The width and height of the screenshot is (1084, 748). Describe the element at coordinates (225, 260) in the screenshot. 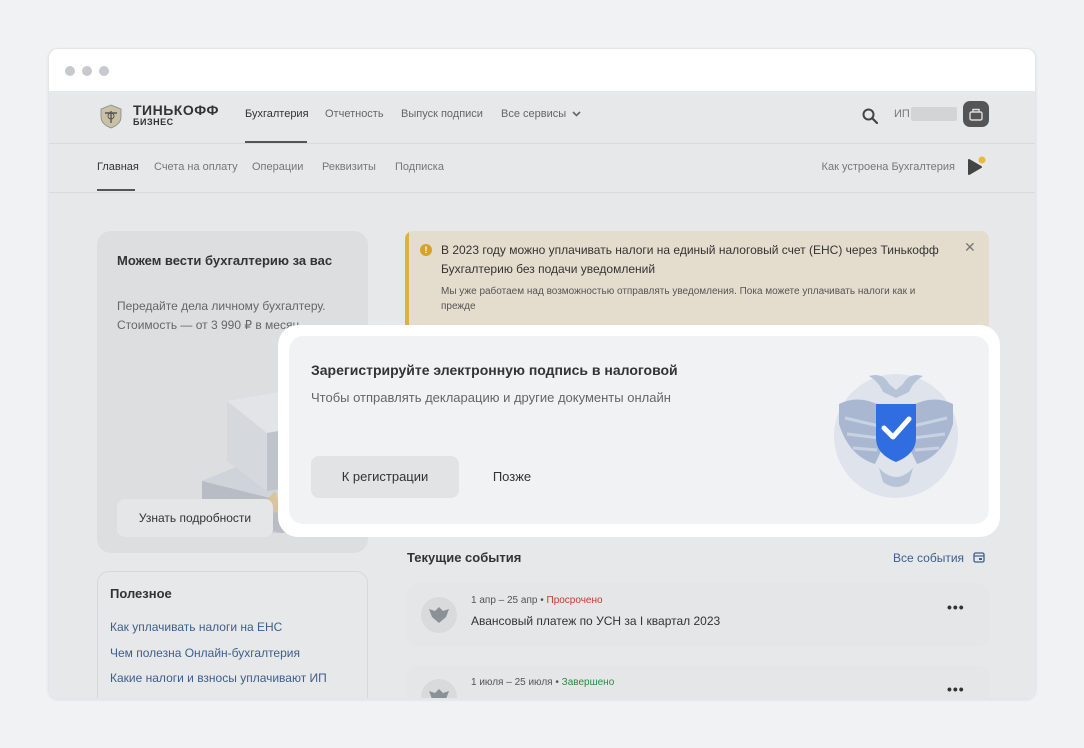

I see `promo-title: Можем вести бухгалтерию за вас` at that location.